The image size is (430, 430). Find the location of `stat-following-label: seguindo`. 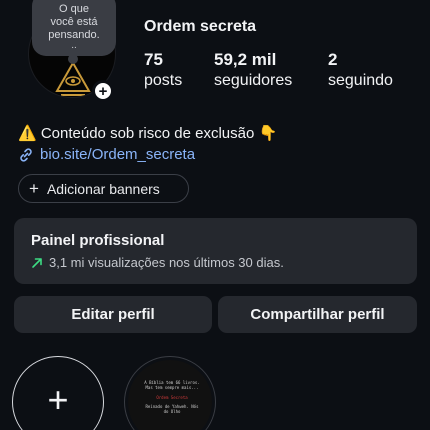

stat-following-label: seguindo is located at coordinates (360, 80).